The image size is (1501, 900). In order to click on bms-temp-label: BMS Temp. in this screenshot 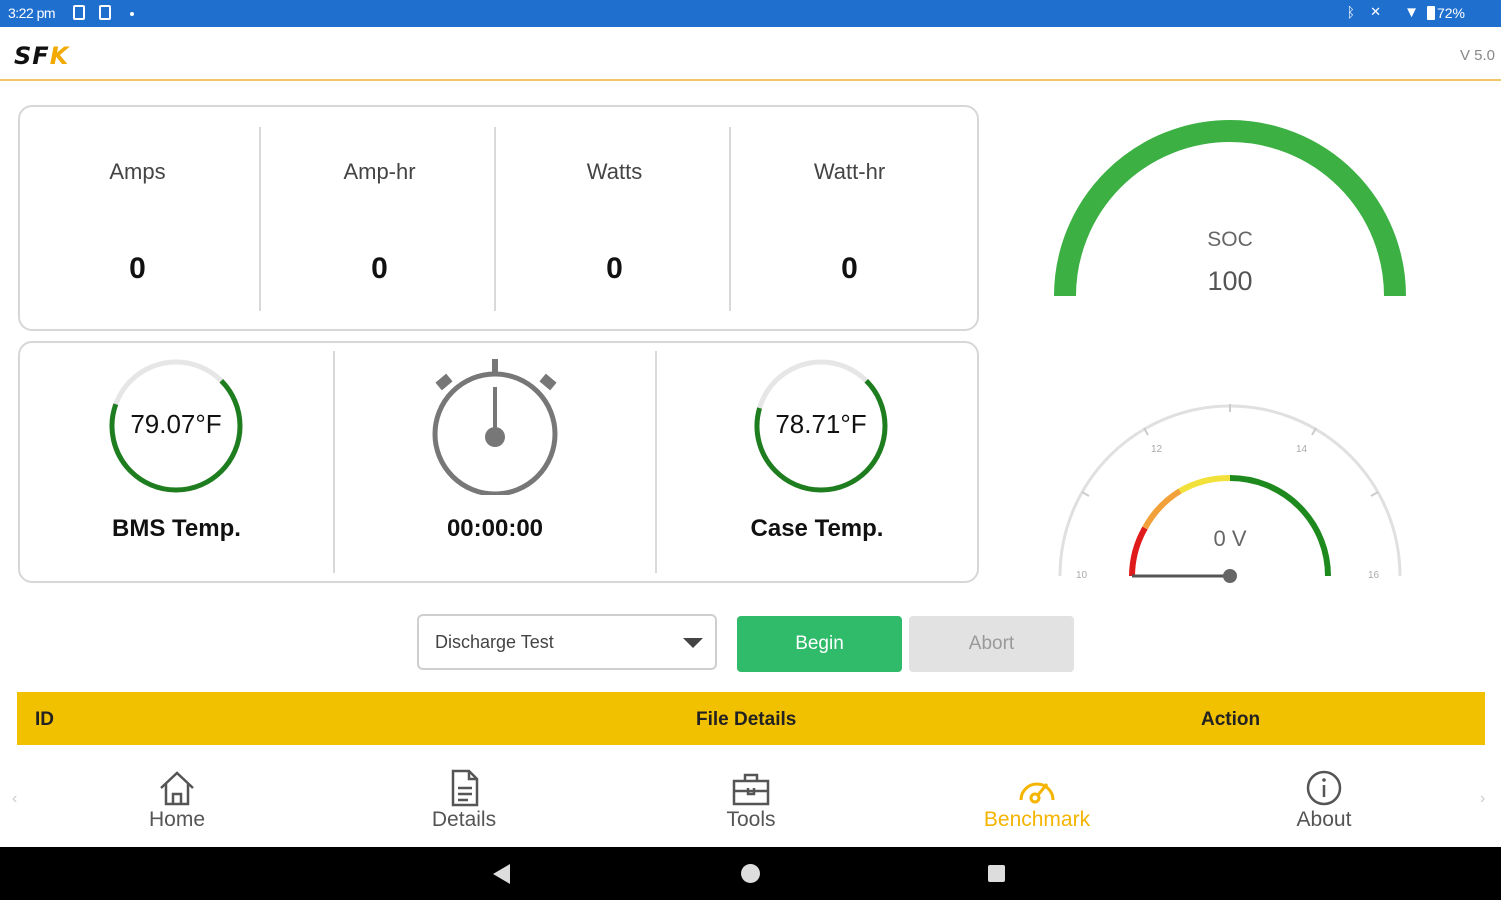, I will do `click(176, 528)`.